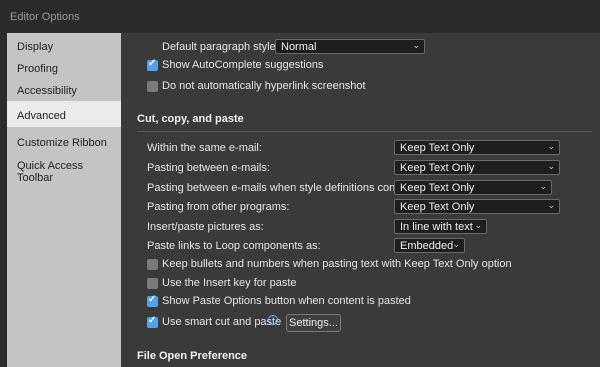 The width and height of the screenshot is (600, 367). Describe the element at coordinates (152, 283) in the screenshot. I see `insert-key-paste-checkbox` at that location.